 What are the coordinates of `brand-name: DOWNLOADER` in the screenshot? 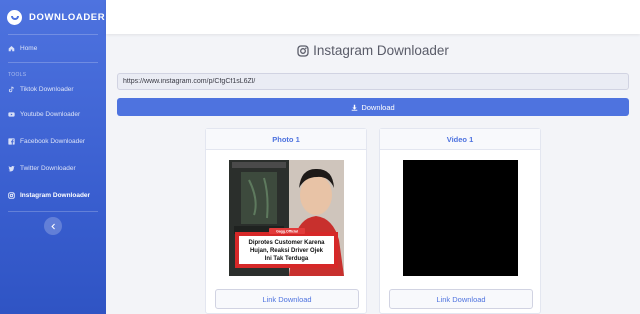 It's located at (67, 17).